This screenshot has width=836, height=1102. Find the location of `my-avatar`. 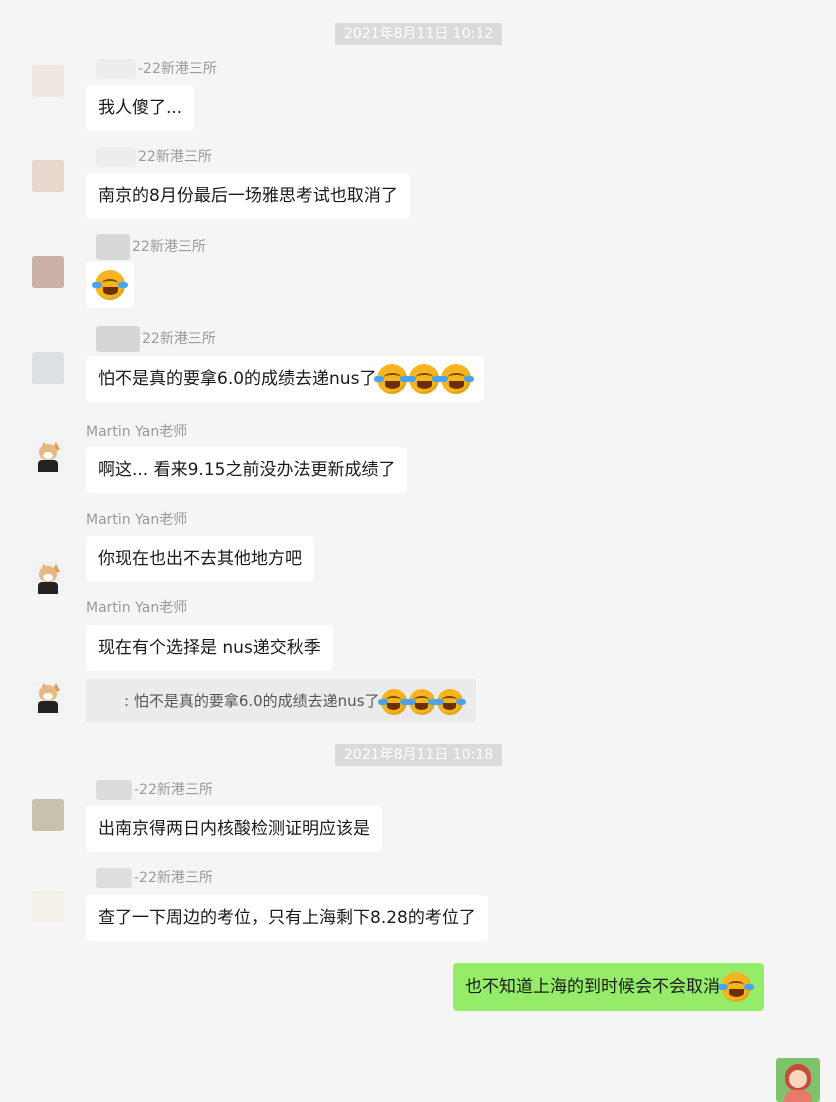

my-avatar is located at coordinates (798, 1080).